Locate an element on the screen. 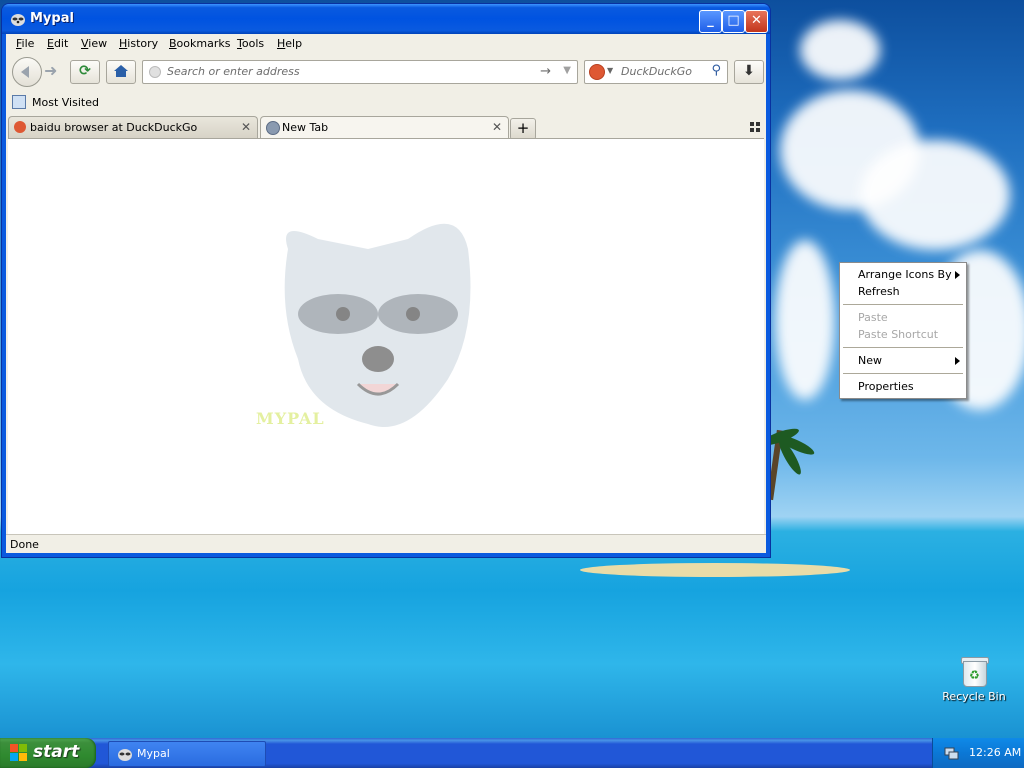  taskbar-button-mypal: Mypal is located at coordinates (187, 754).